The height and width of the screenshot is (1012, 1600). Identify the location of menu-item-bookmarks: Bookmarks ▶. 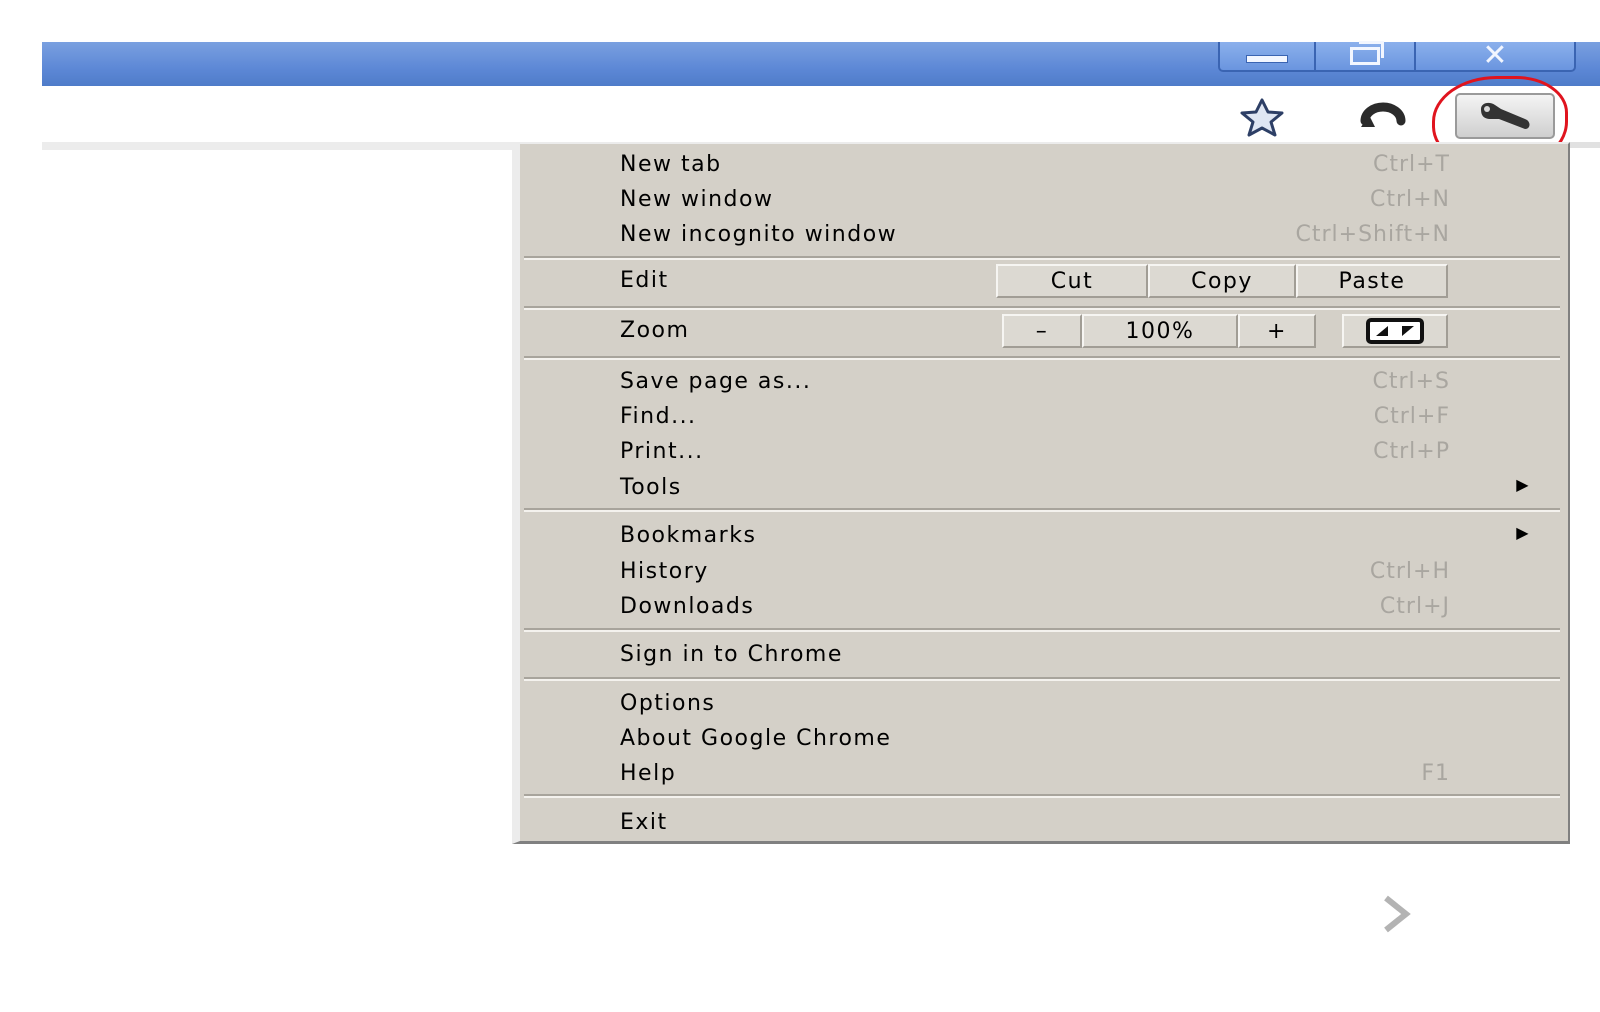
(1040, 536).